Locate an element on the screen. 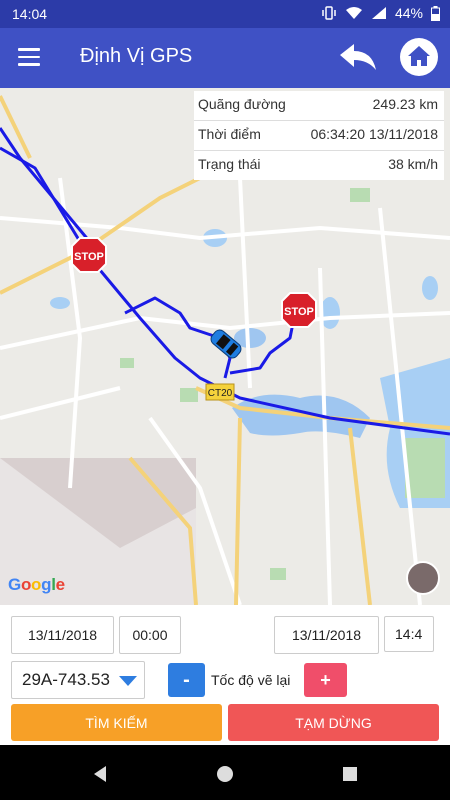 Image resolution: width=450 pixels, height=800 pixels. vehicle-select-value: 29A-743.53 is located at coordinates (66, 679).